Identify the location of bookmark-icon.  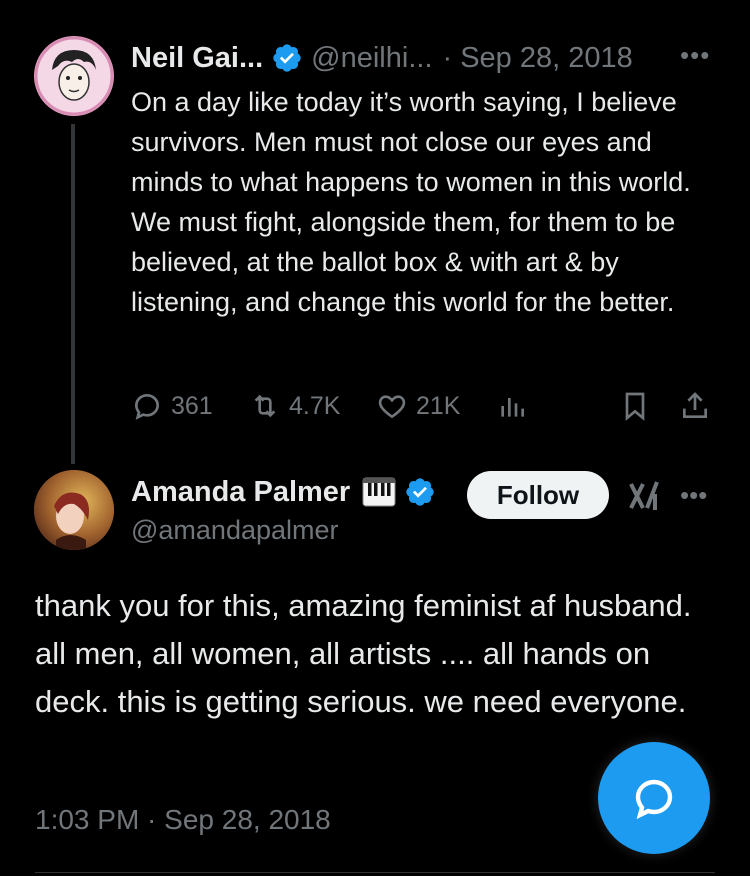
(635, 406).